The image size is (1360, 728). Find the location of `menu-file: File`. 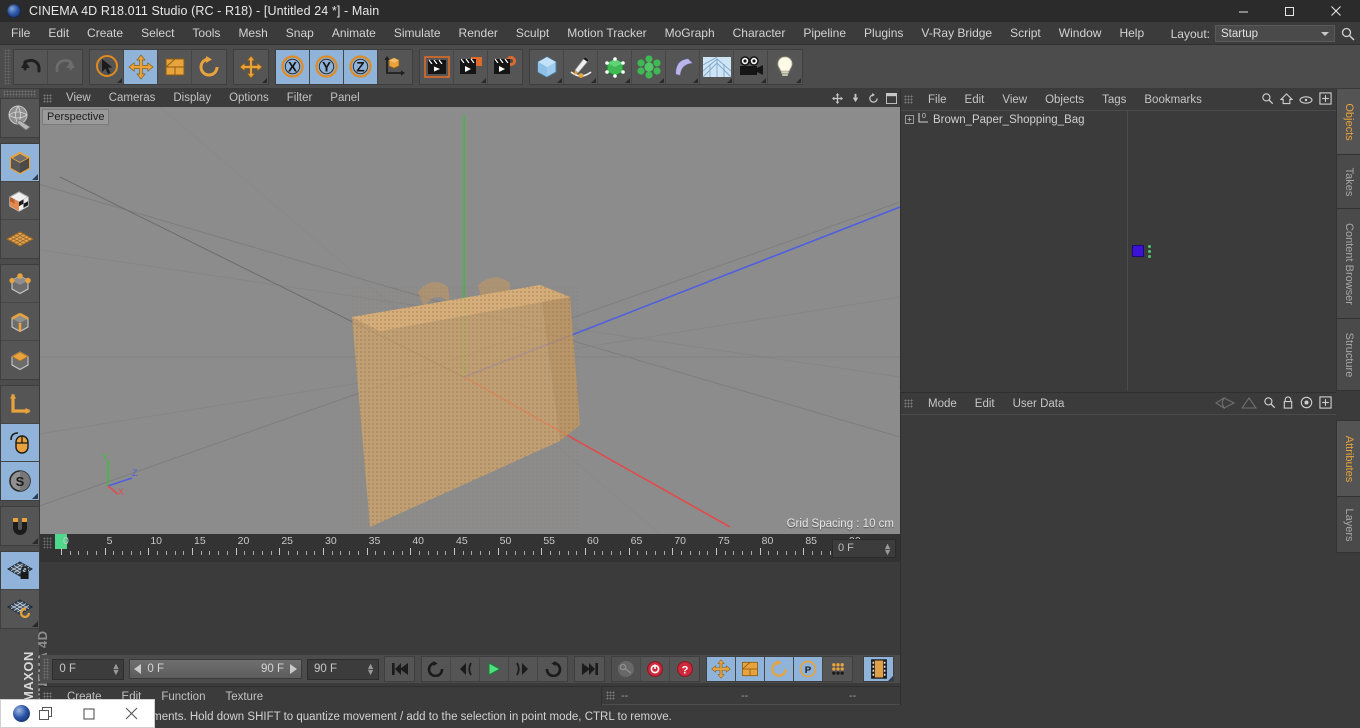

menu-file: File is located at coordinates (19, 33).